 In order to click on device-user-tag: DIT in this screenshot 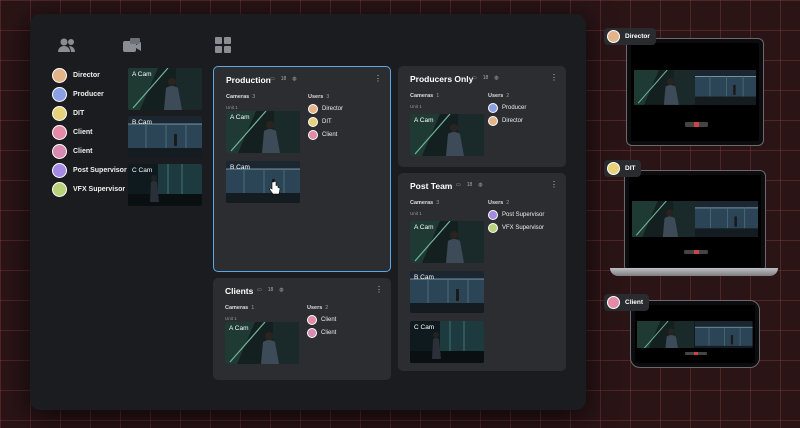, I will do `click(623, 168)`.